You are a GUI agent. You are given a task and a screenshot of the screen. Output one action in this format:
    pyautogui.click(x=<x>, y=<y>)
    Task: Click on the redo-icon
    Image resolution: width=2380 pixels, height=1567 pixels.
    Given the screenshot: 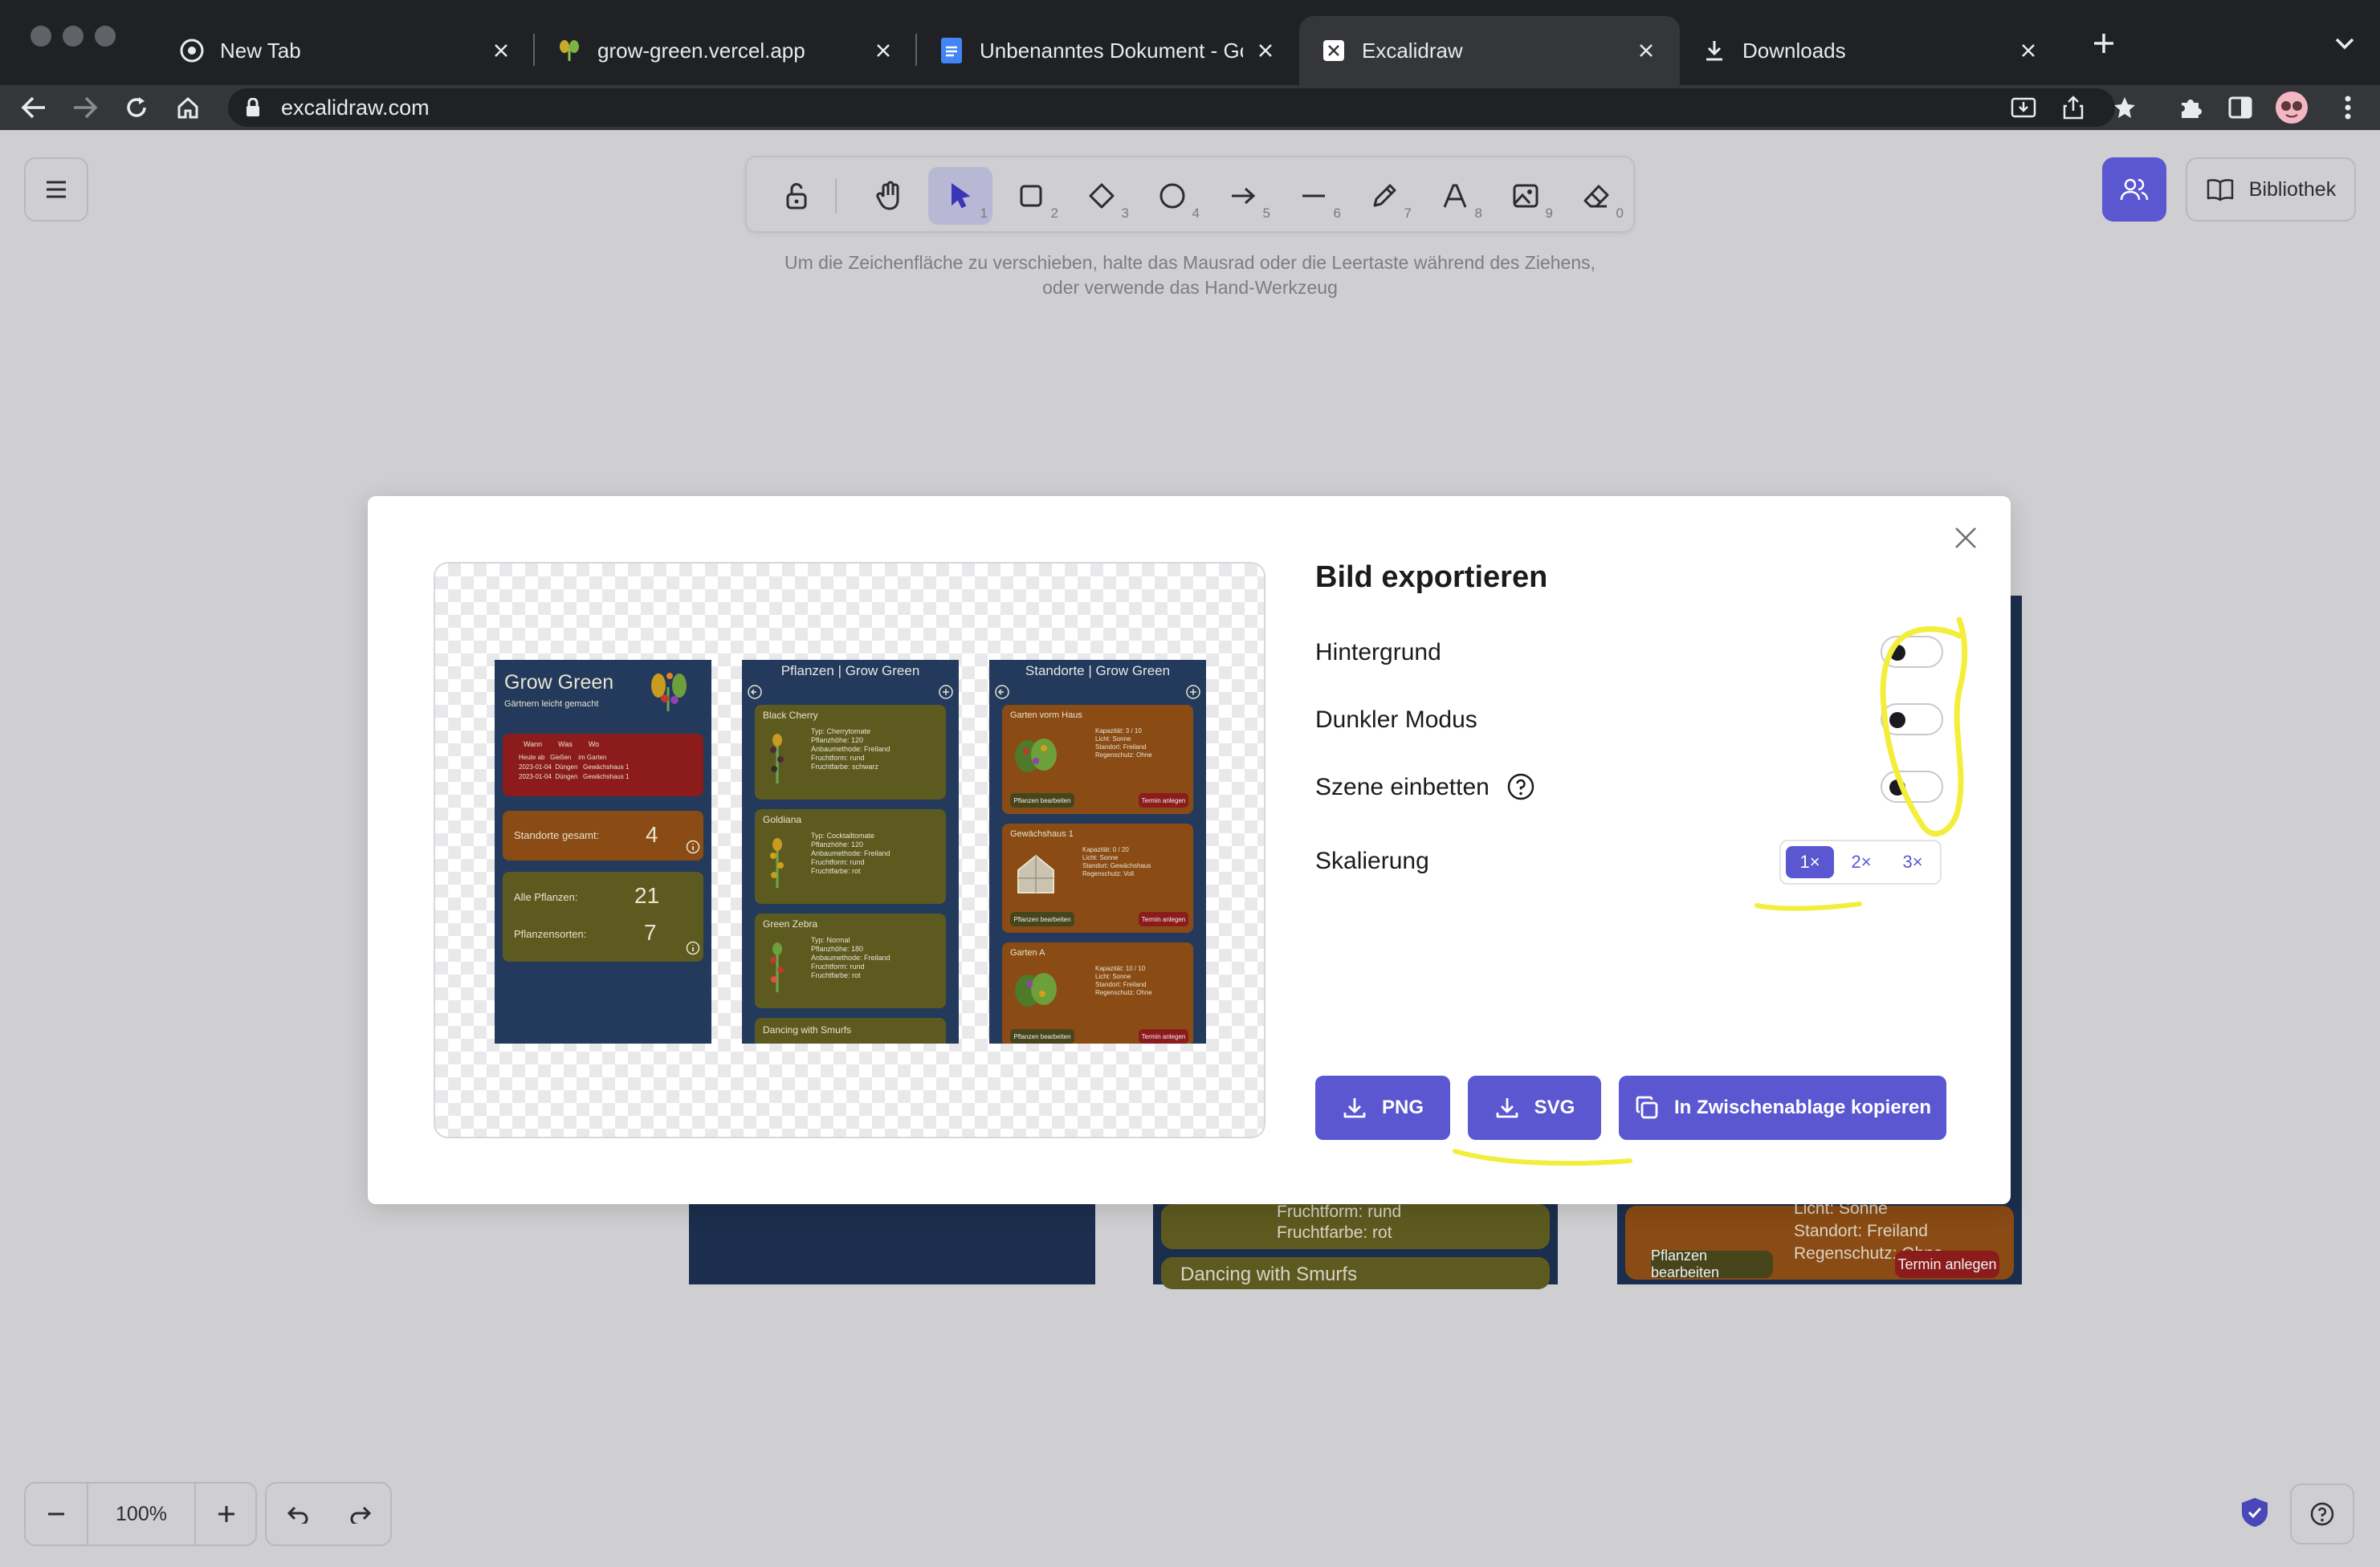 What is the action you would take?
    pyautogui.click(x=361, y=1515)
    